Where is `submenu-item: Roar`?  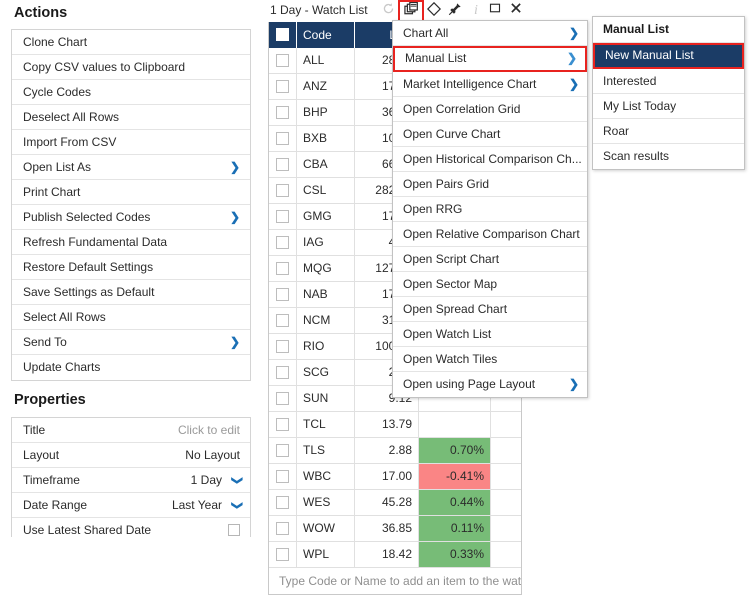
submenu-item: Roar is located at coordinates (668, 131).